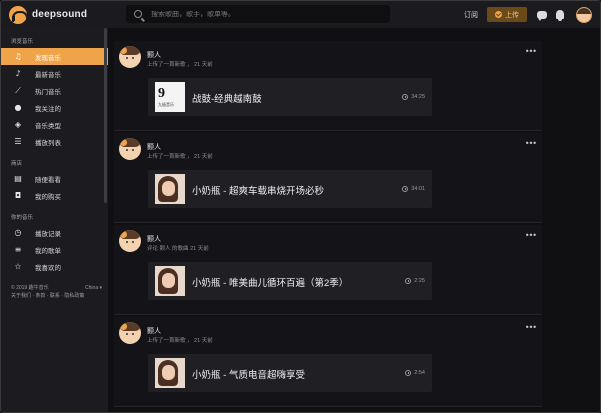  What do you see at coordinates (48, 143) in the screenshot?
I see `sidebar-item-label: 播放列表` at bounding box center [48, 143].